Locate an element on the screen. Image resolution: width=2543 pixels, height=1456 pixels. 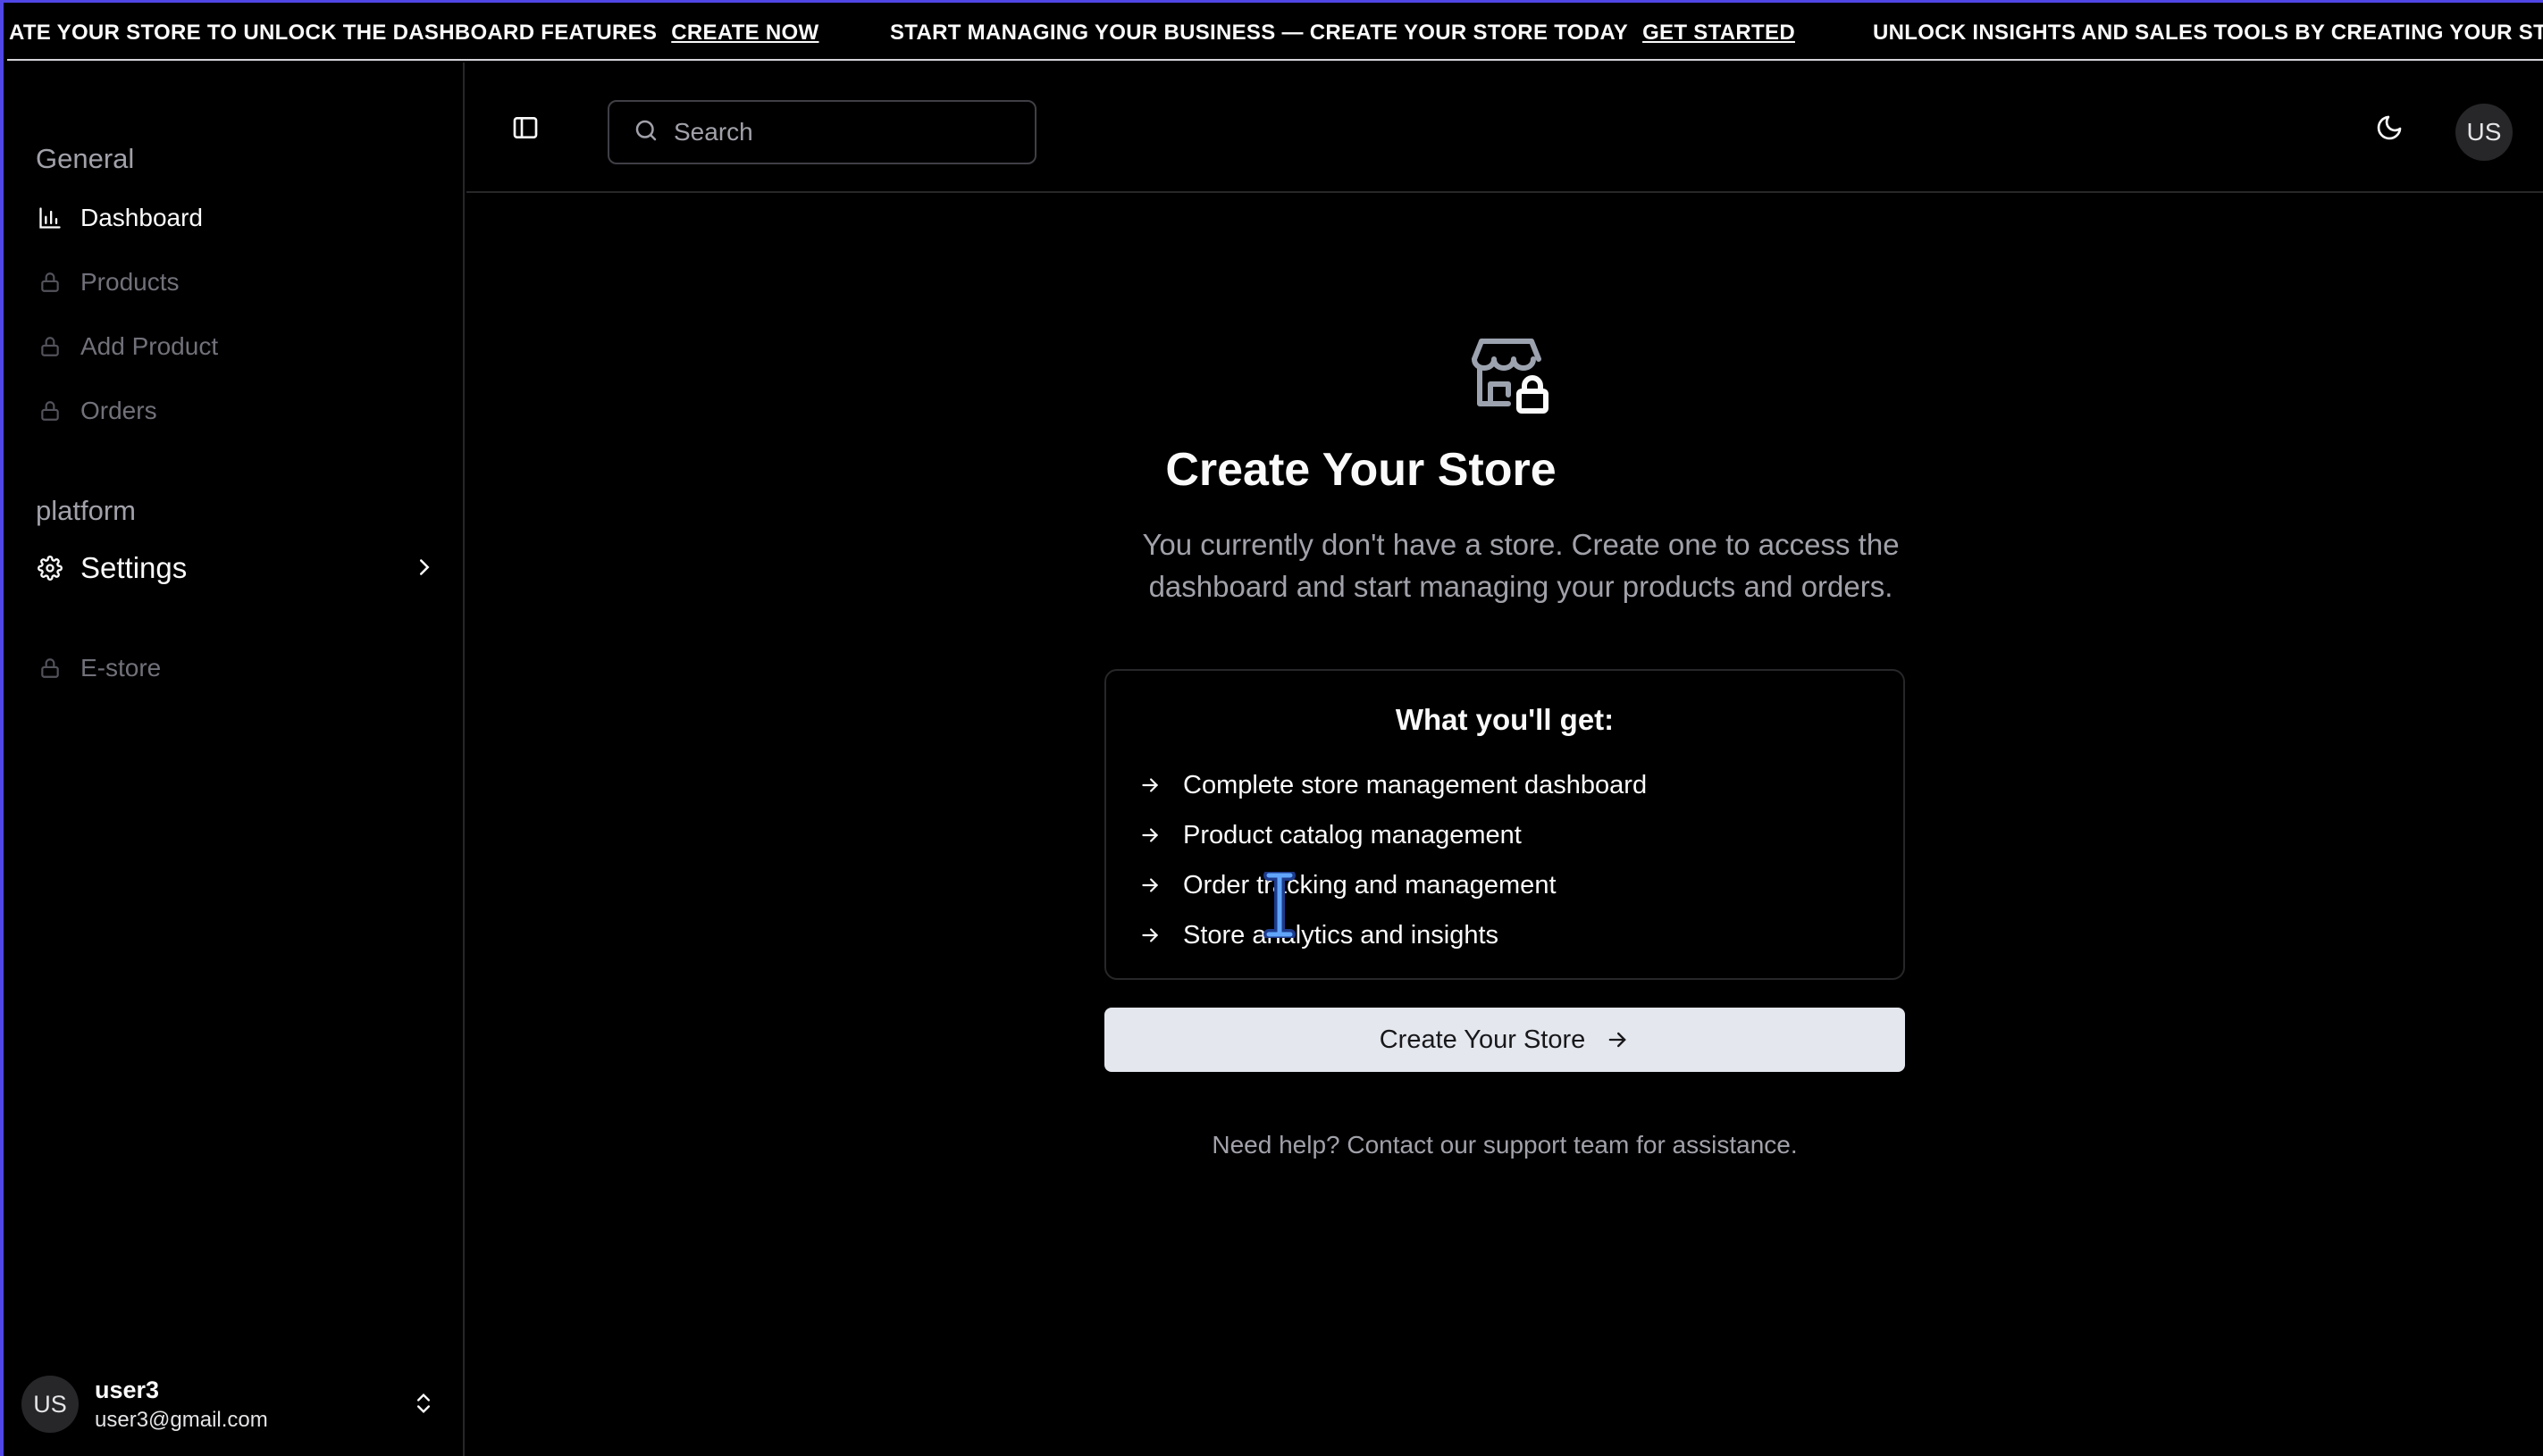
user-name: user3 is located at coordinates (127, 1389).